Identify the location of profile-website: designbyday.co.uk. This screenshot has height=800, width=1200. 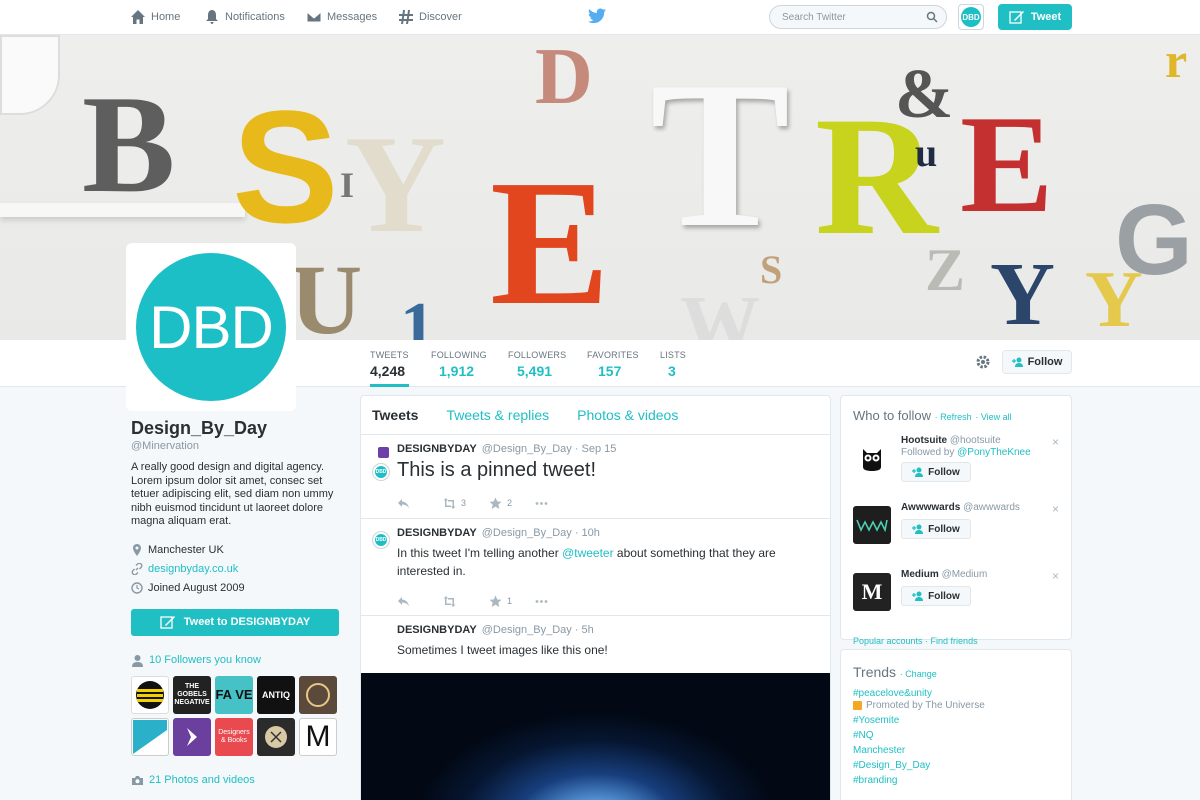
(236, 569).